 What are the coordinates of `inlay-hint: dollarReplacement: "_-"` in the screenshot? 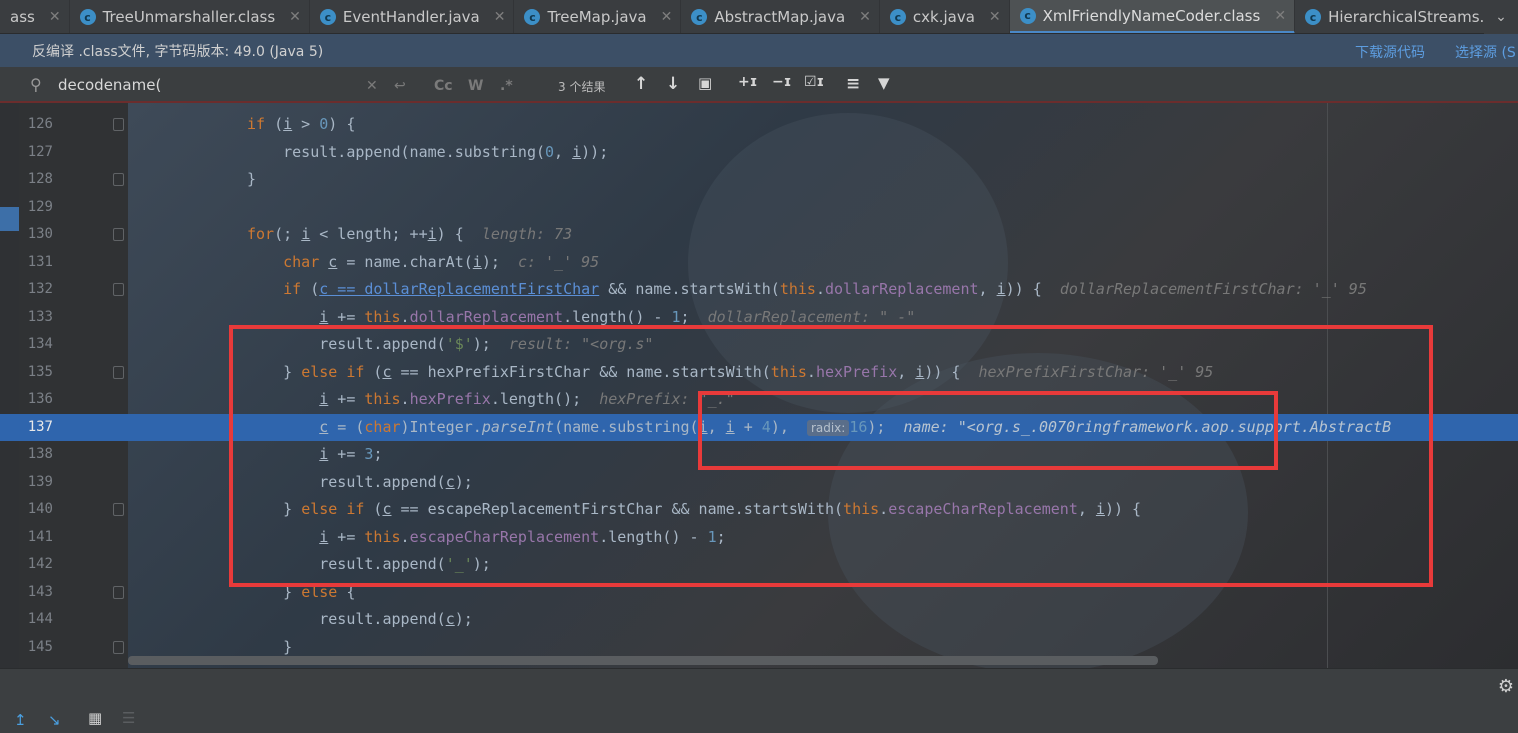 It's located at (811, 316).